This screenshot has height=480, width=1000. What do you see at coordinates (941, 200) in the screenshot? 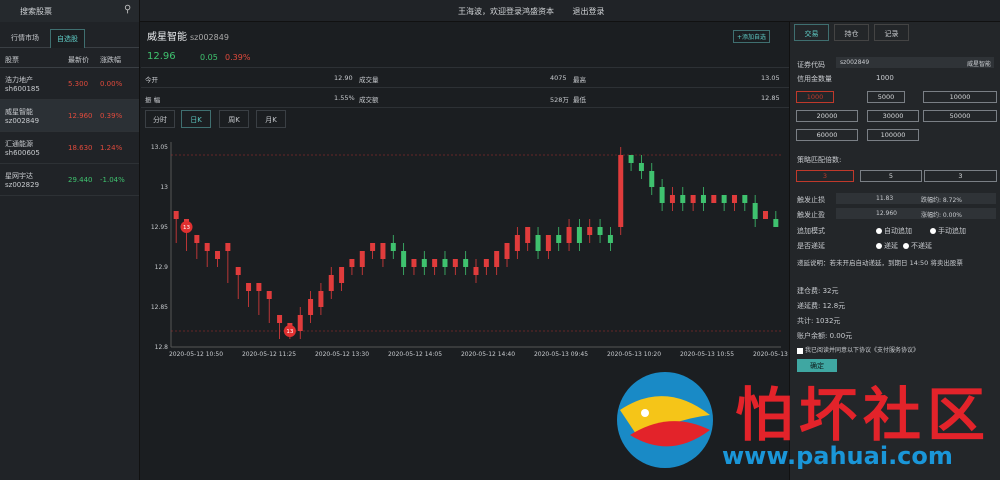
I see `stop-loss-pct: 跌幅约: 8.72%` at bounding box center [941, 200].